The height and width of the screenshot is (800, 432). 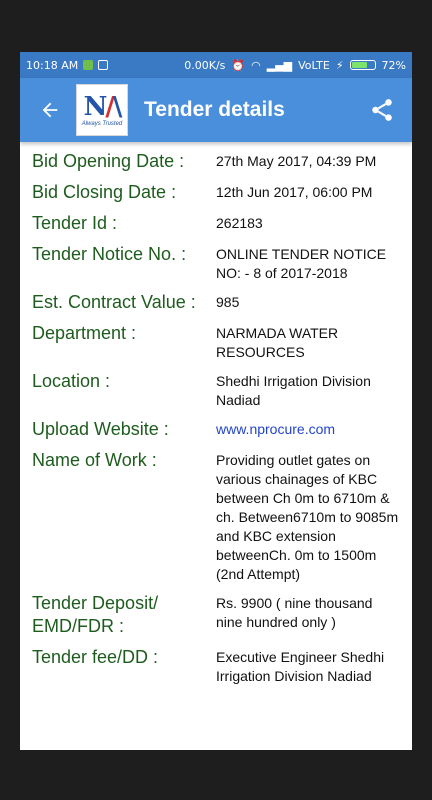 I want to click on detail-label: Name of Work :, so click(x=94, y=460).